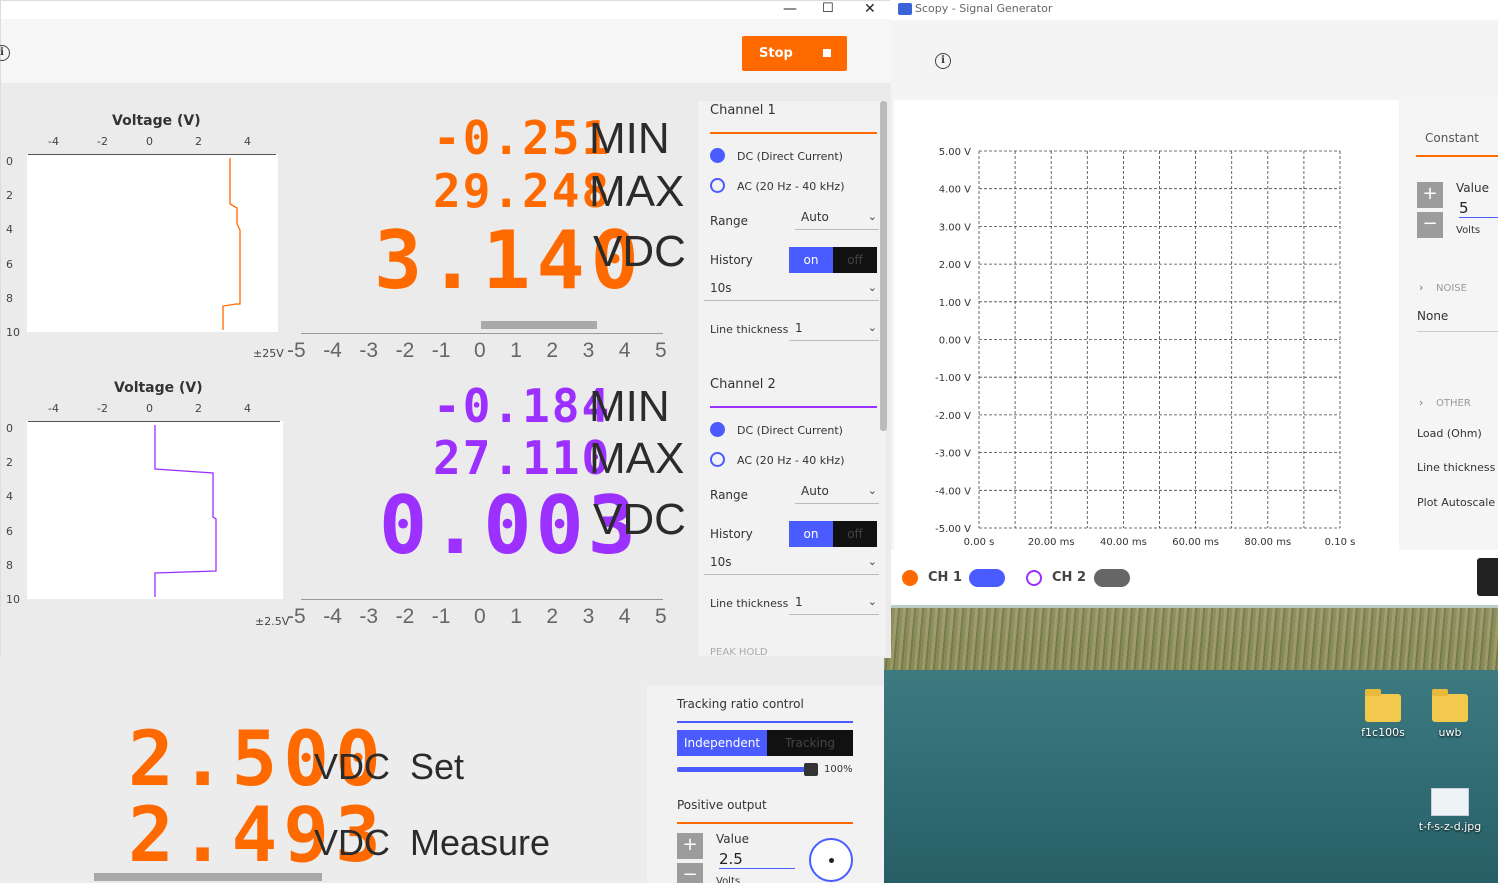  What do you see at coordinates (953, 491) in the screenshot?
I see `y-tick-label: -4.00 V` at bounding box center [953, 491].